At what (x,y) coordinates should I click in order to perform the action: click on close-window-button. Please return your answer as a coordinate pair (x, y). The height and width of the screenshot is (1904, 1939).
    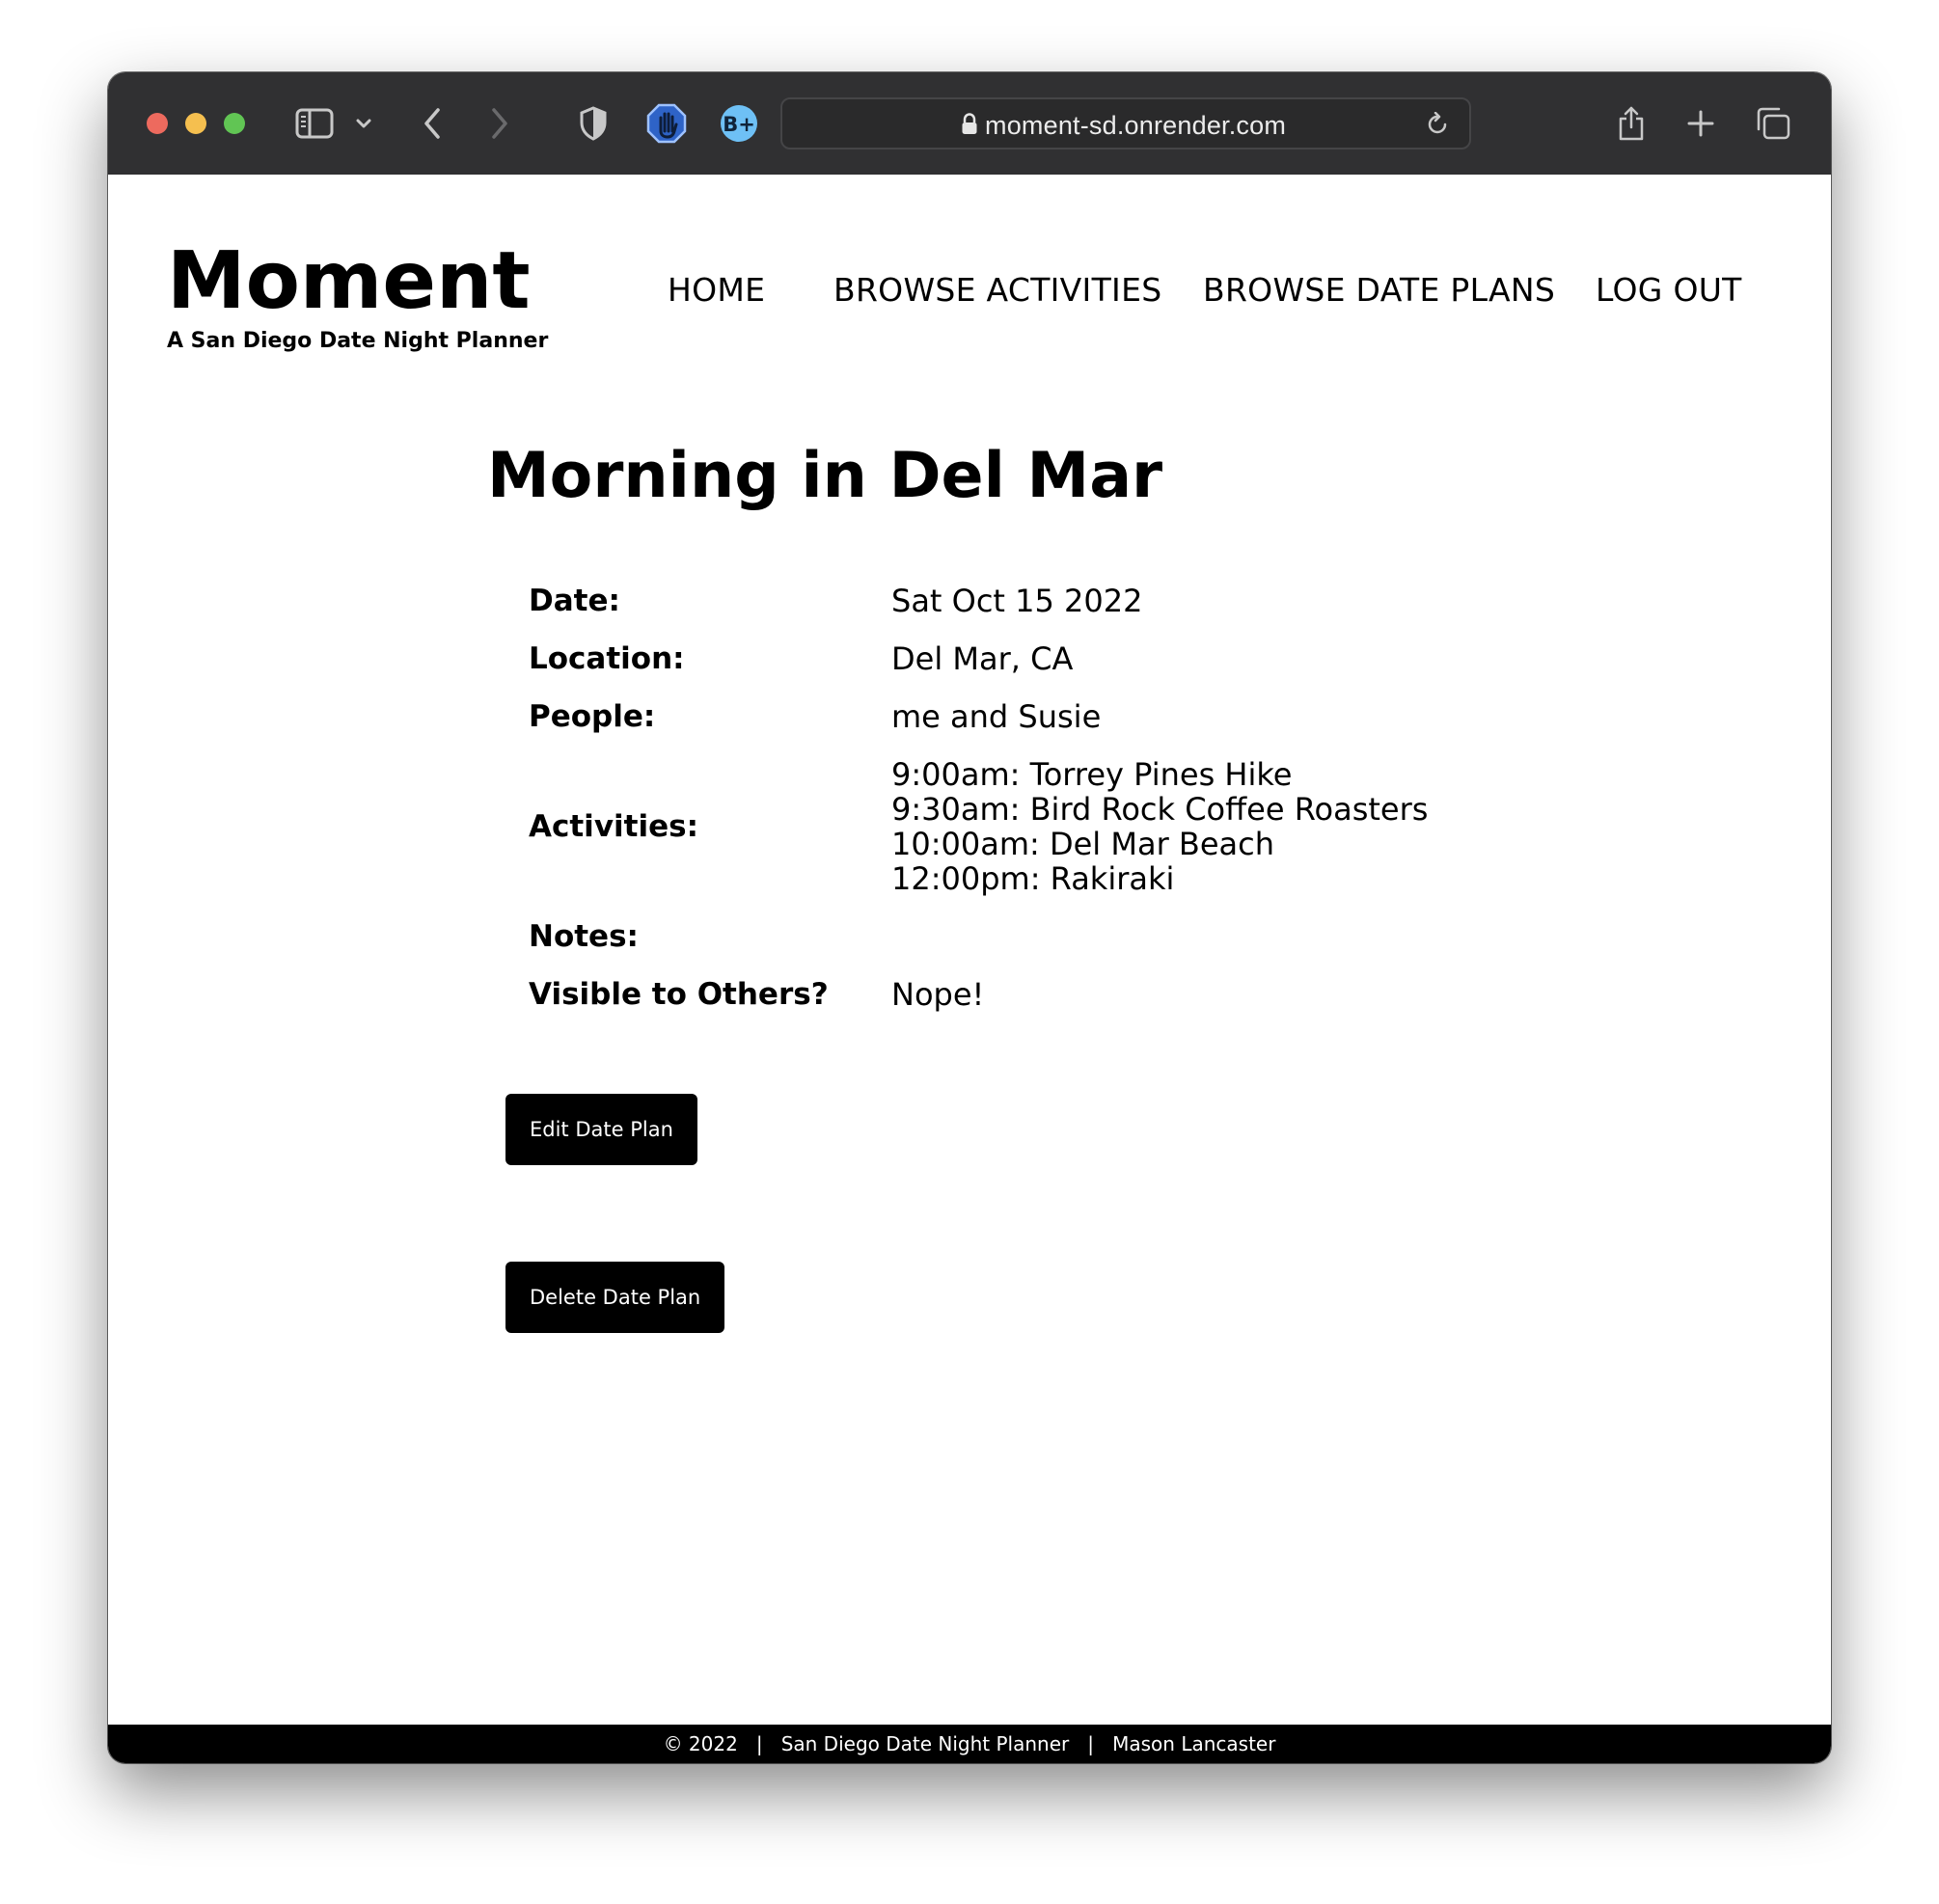
    Looking at the image, I should click on (157, 124).